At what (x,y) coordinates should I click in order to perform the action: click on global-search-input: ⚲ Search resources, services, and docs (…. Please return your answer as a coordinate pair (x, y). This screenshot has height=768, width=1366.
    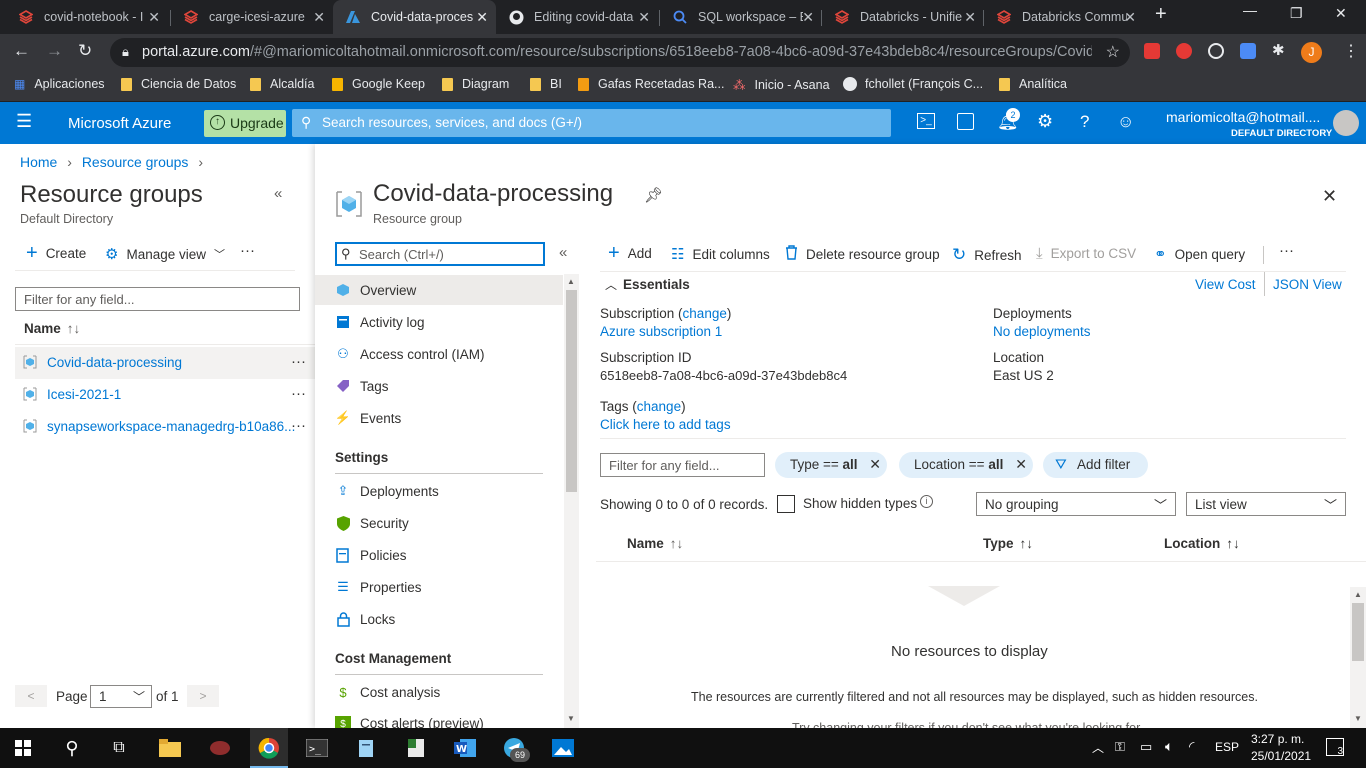
    Looking at the image, I should click on (591, 123).